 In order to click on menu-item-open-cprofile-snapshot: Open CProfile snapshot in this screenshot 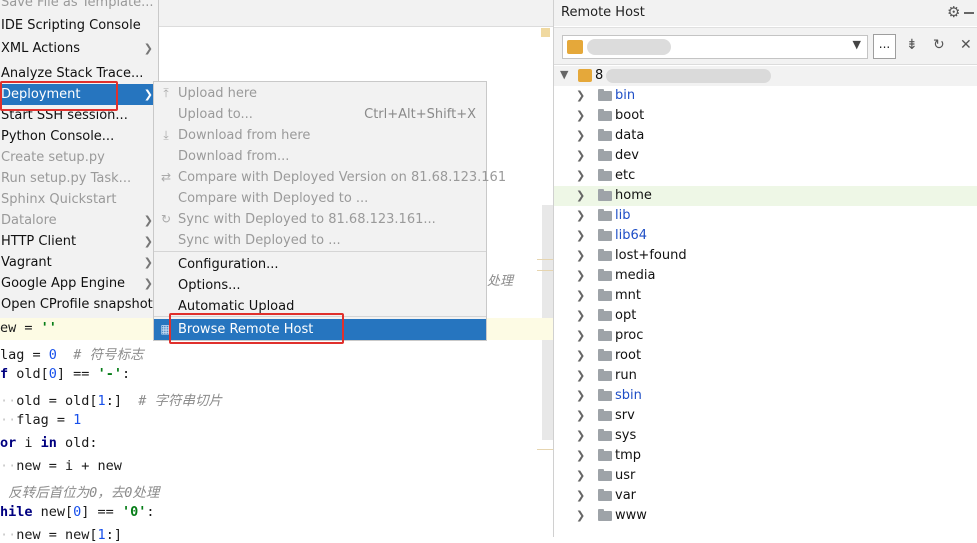, I will do `click(79, 304)`.